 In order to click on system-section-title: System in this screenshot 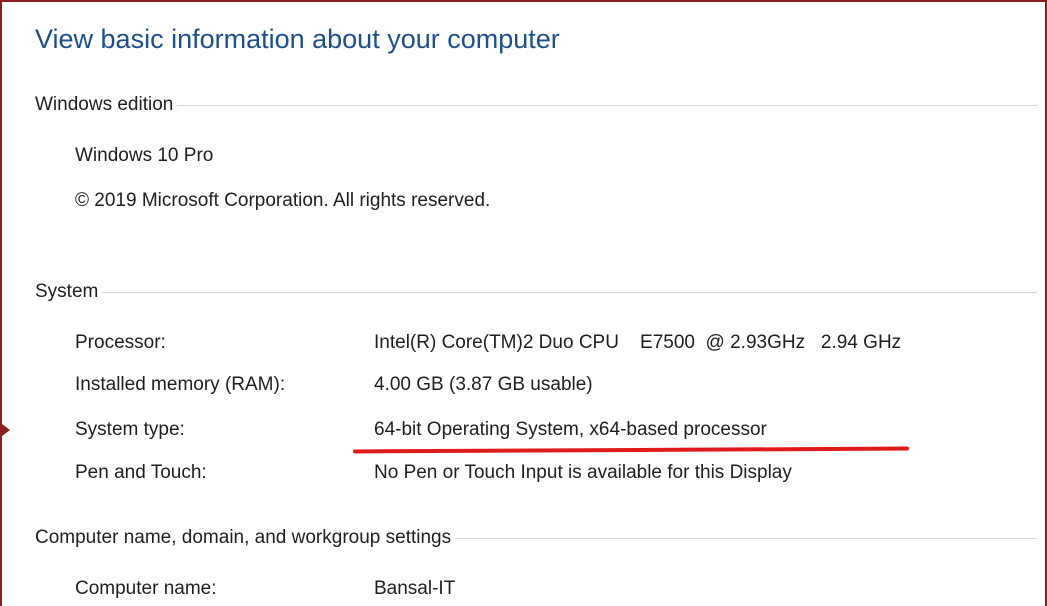, I will do `click(69, 292)`.